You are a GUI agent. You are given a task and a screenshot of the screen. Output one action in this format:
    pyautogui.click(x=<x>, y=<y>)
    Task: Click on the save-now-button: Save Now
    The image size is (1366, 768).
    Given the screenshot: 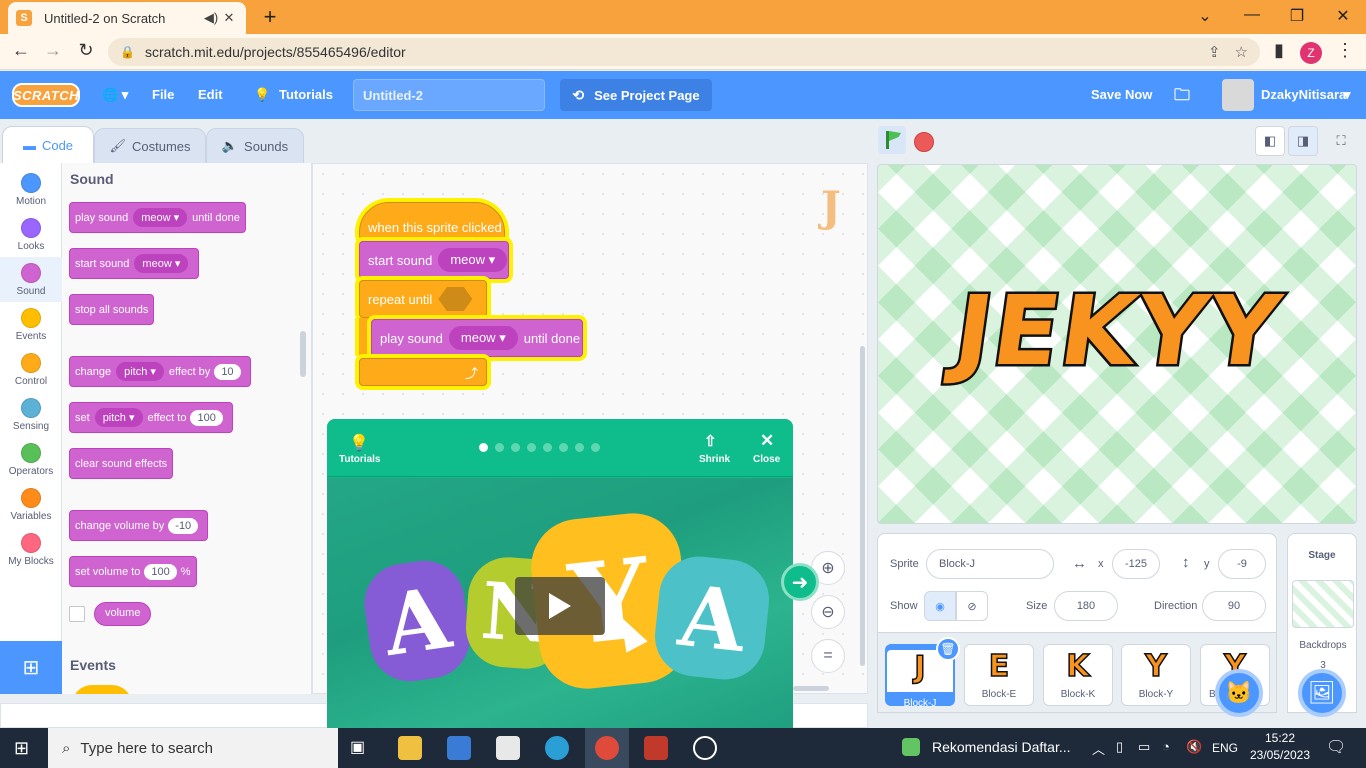 What is the action you would take?
    pyautogui.click(x=1121, y=94)
    